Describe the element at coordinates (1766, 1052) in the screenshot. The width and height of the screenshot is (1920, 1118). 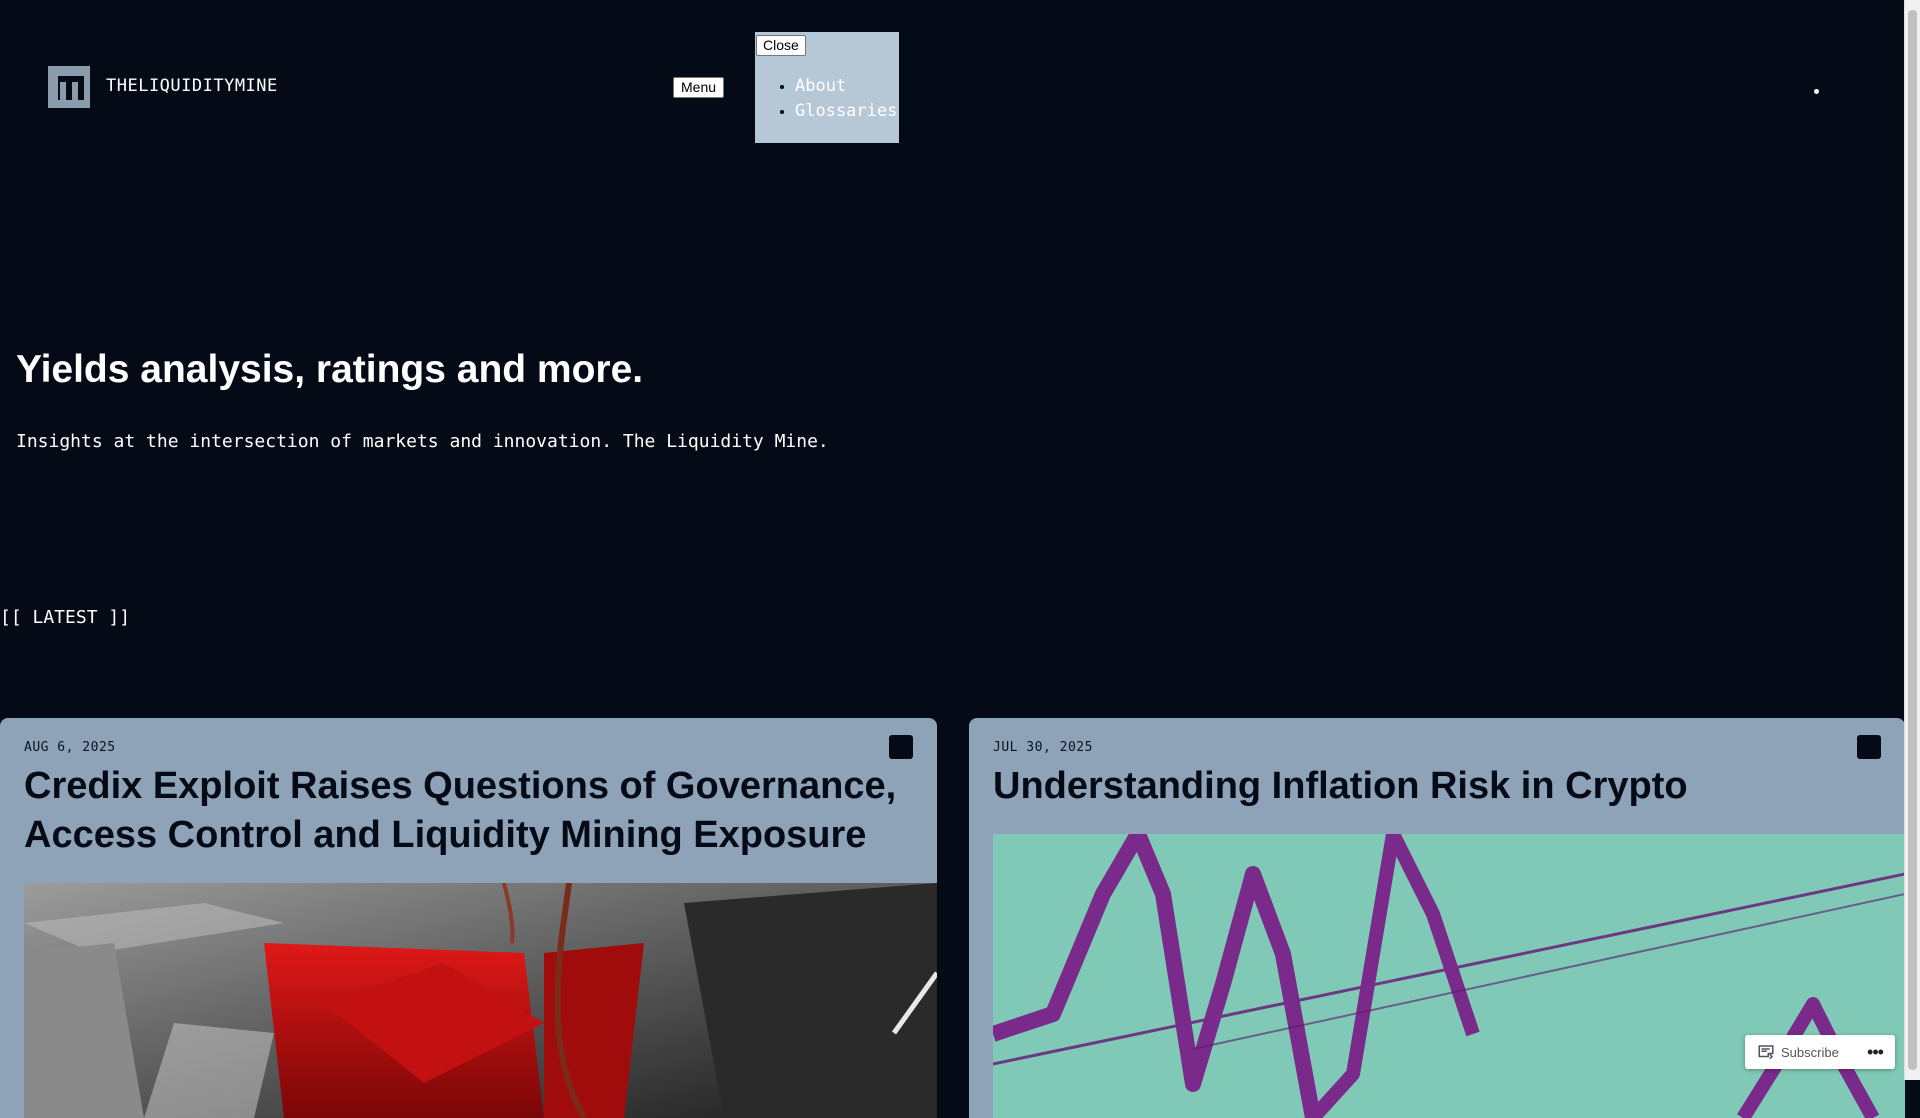
I see `reader-icon` at that location.